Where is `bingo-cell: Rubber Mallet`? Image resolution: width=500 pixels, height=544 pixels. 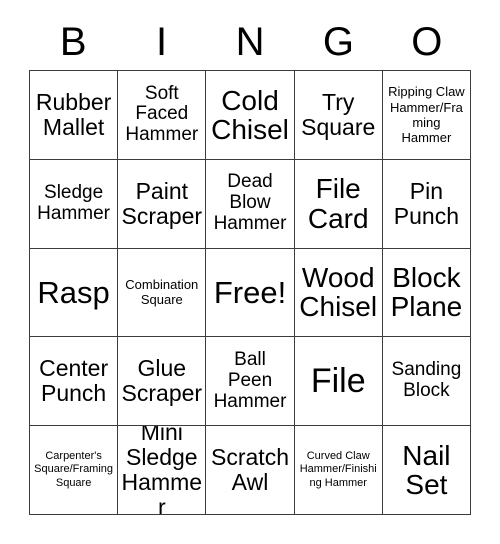 bingo-cell: Rubber Mallet is located at coordinates (74, 115).